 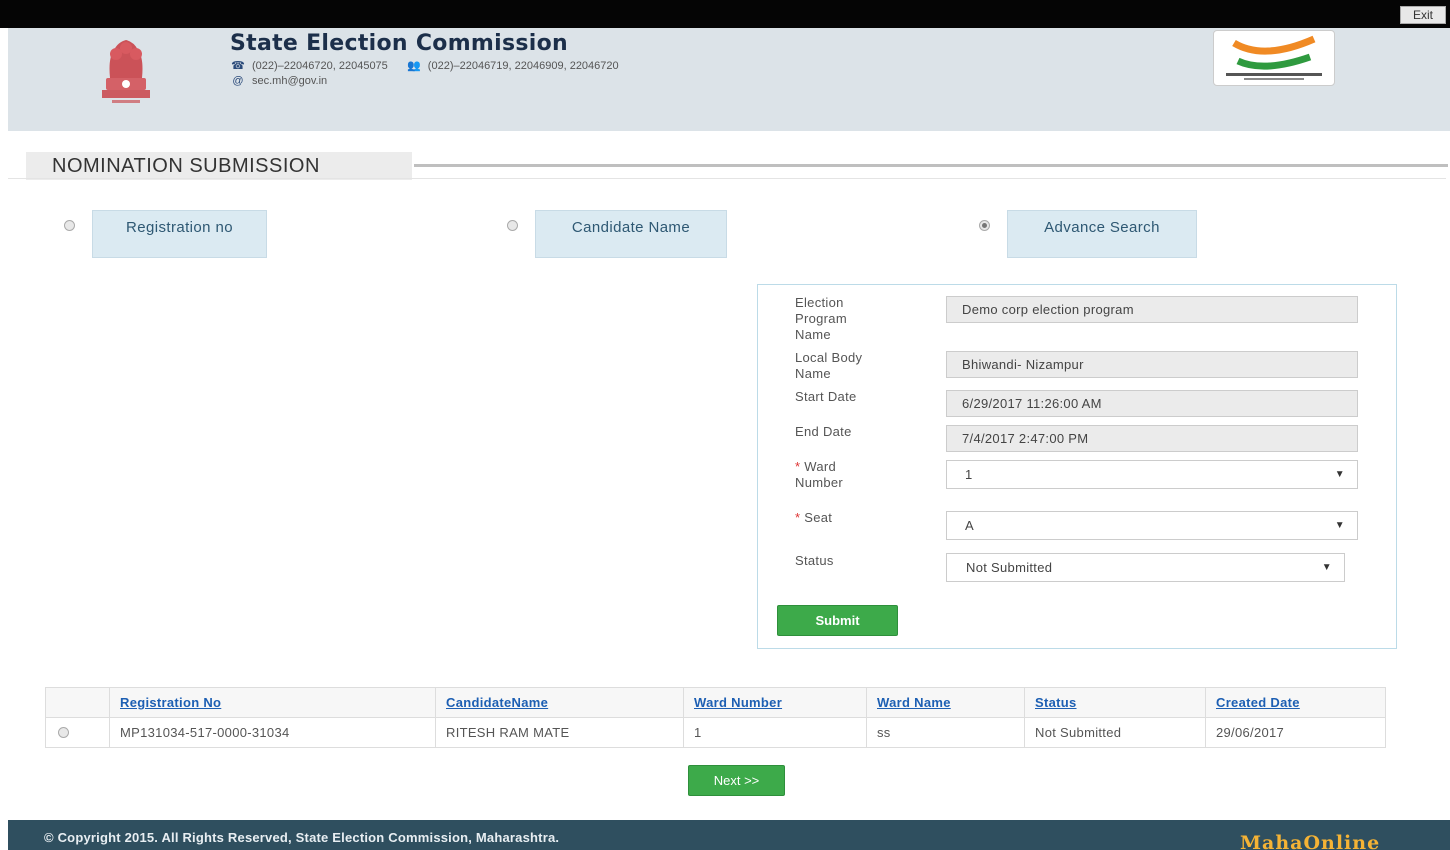 What do you see at coordinates (727, 178) in the screenshot?
I see `section-underline` at bounding box center [727, 178].